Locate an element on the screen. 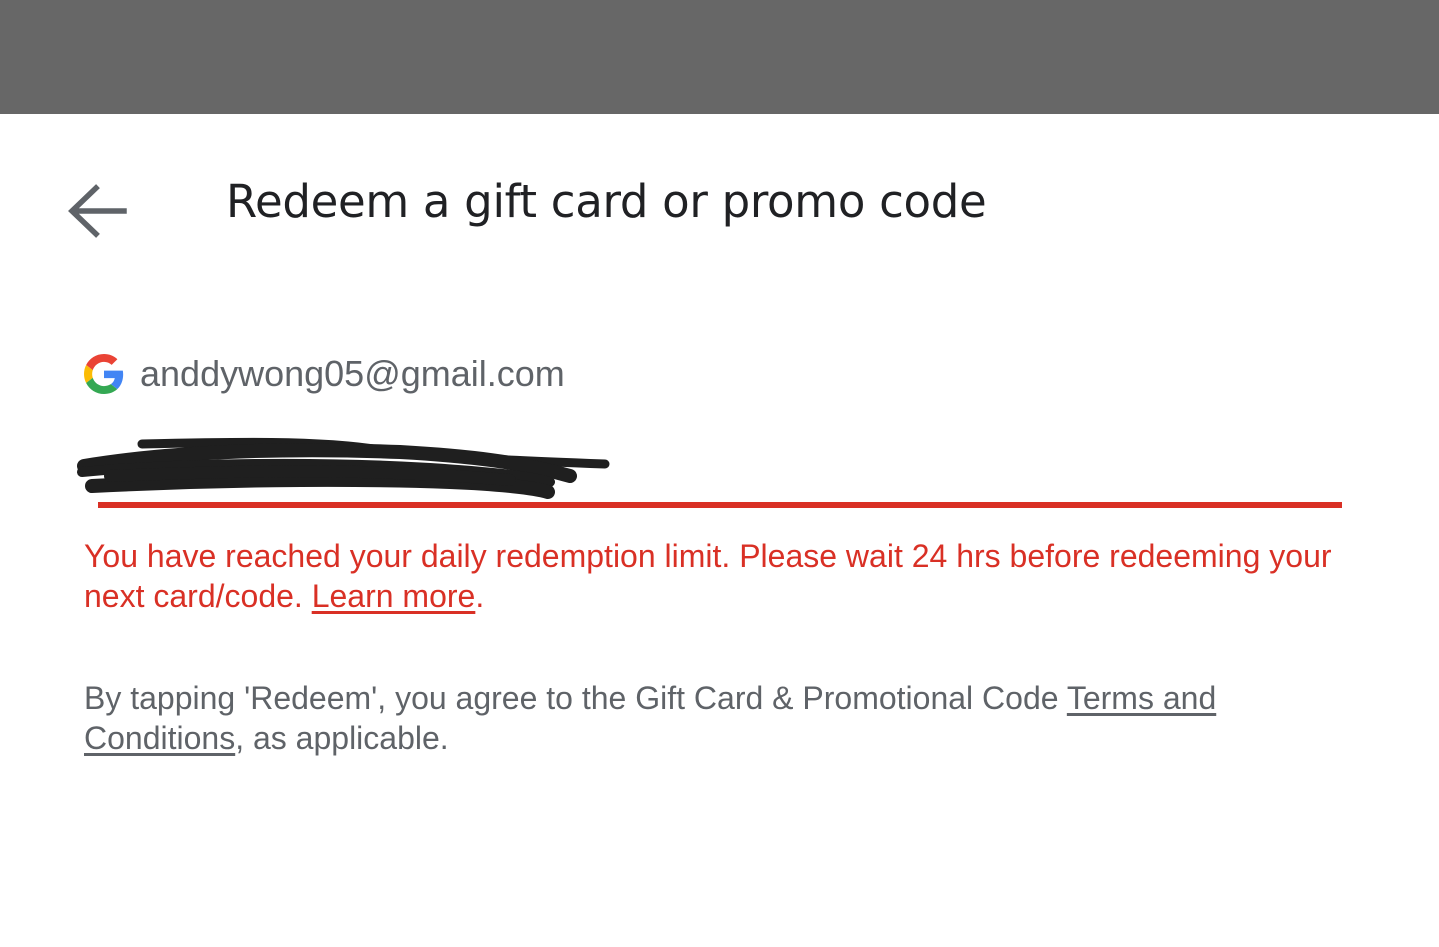 This screenshot has width=1439, height=947. code-field is located at coordinates (720, 469).